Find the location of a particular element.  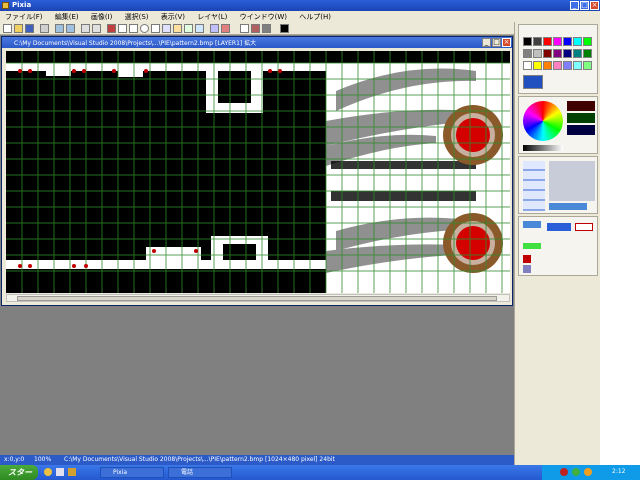

color-slider-green is located at coordinates (581, 118).